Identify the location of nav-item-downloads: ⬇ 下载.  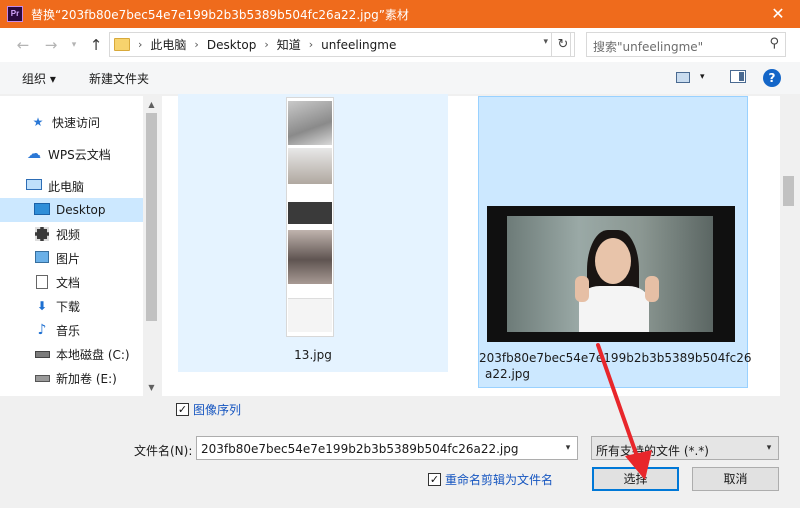
(71, 306).